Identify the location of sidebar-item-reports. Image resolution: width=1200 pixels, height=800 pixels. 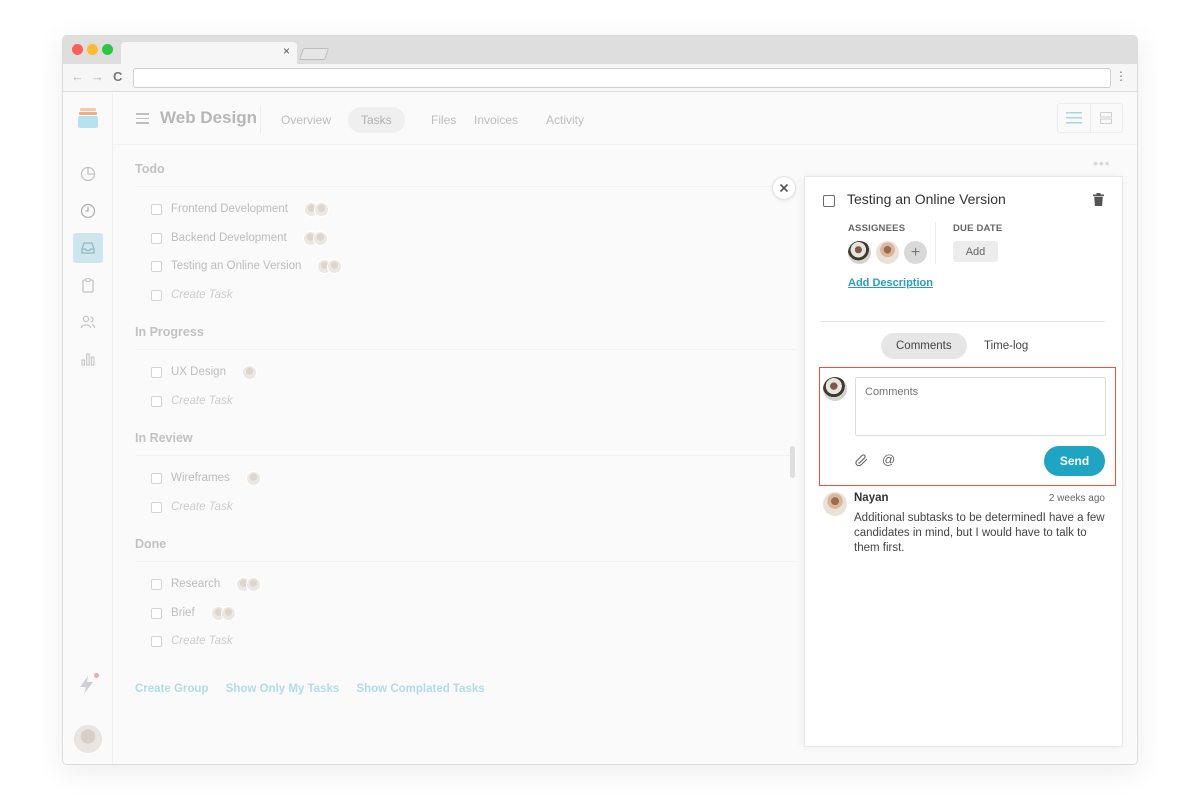
(88, 359).